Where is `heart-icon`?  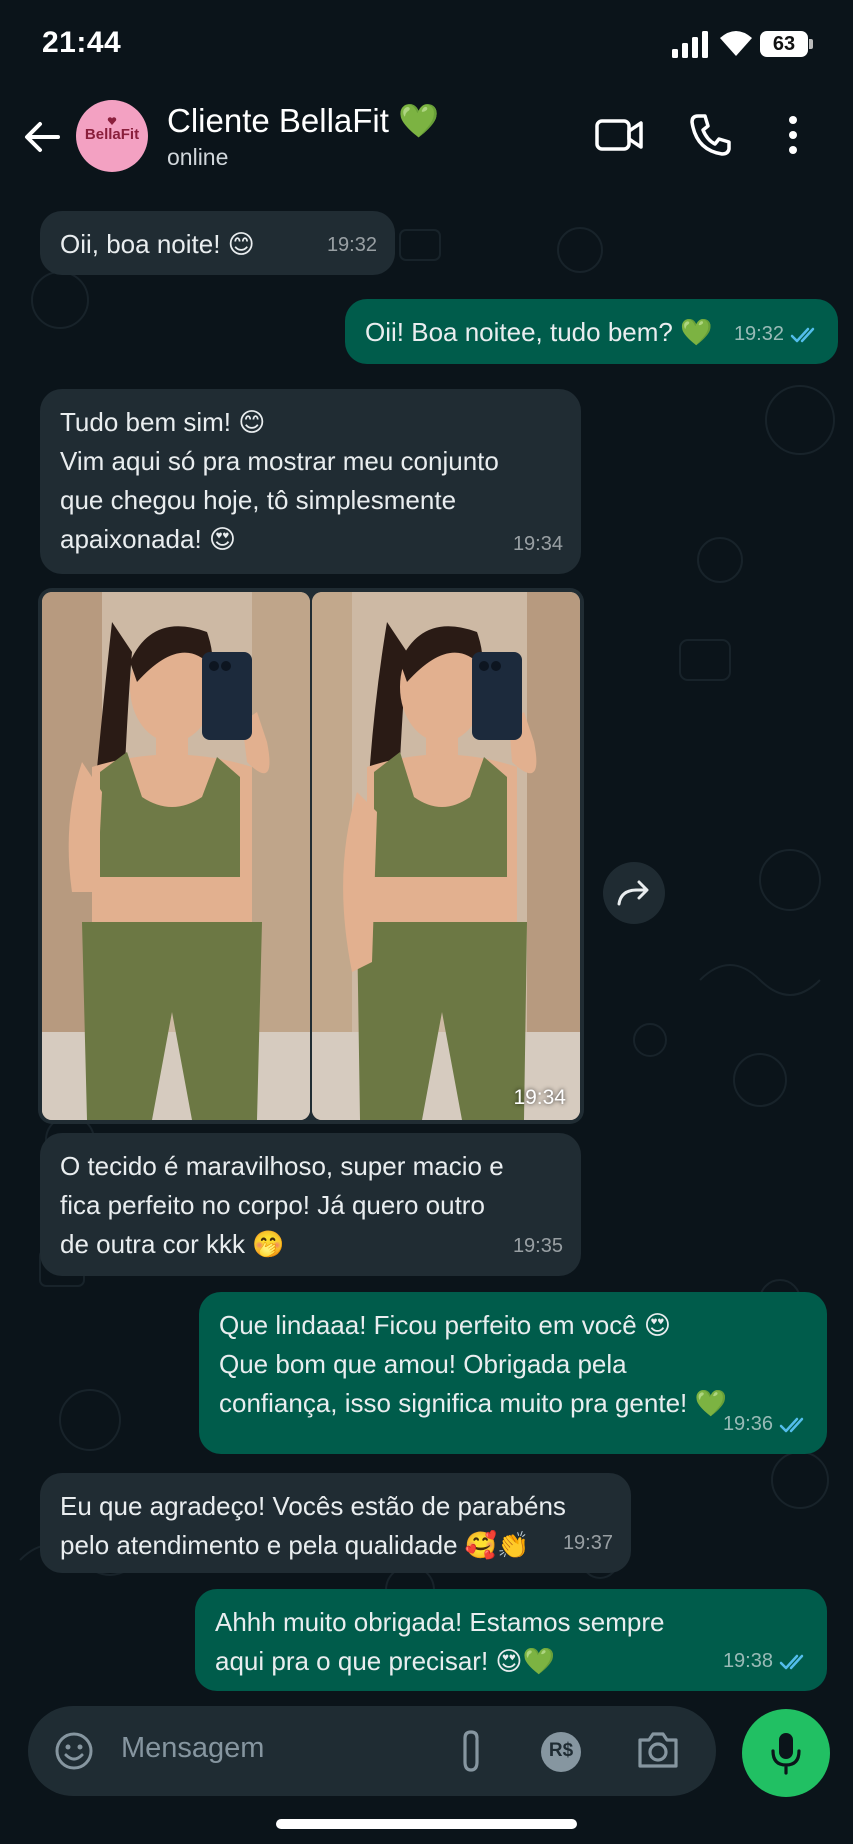
heart-icon is located at coordinates (112, 121).